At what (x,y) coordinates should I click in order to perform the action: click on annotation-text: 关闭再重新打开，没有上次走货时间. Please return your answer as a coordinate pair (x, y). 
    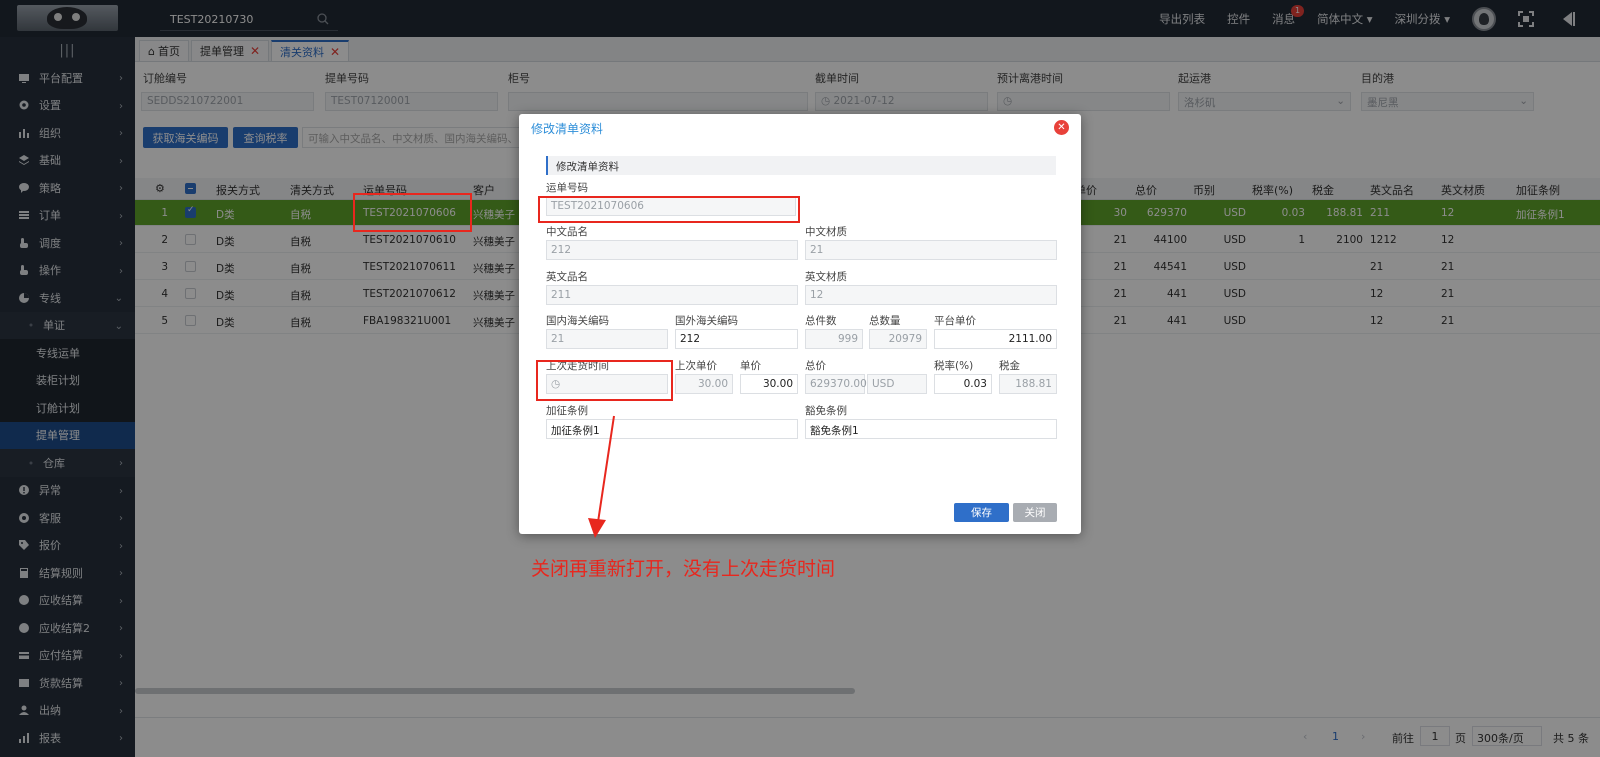
    Looking at the image, I should click on (683, 569).